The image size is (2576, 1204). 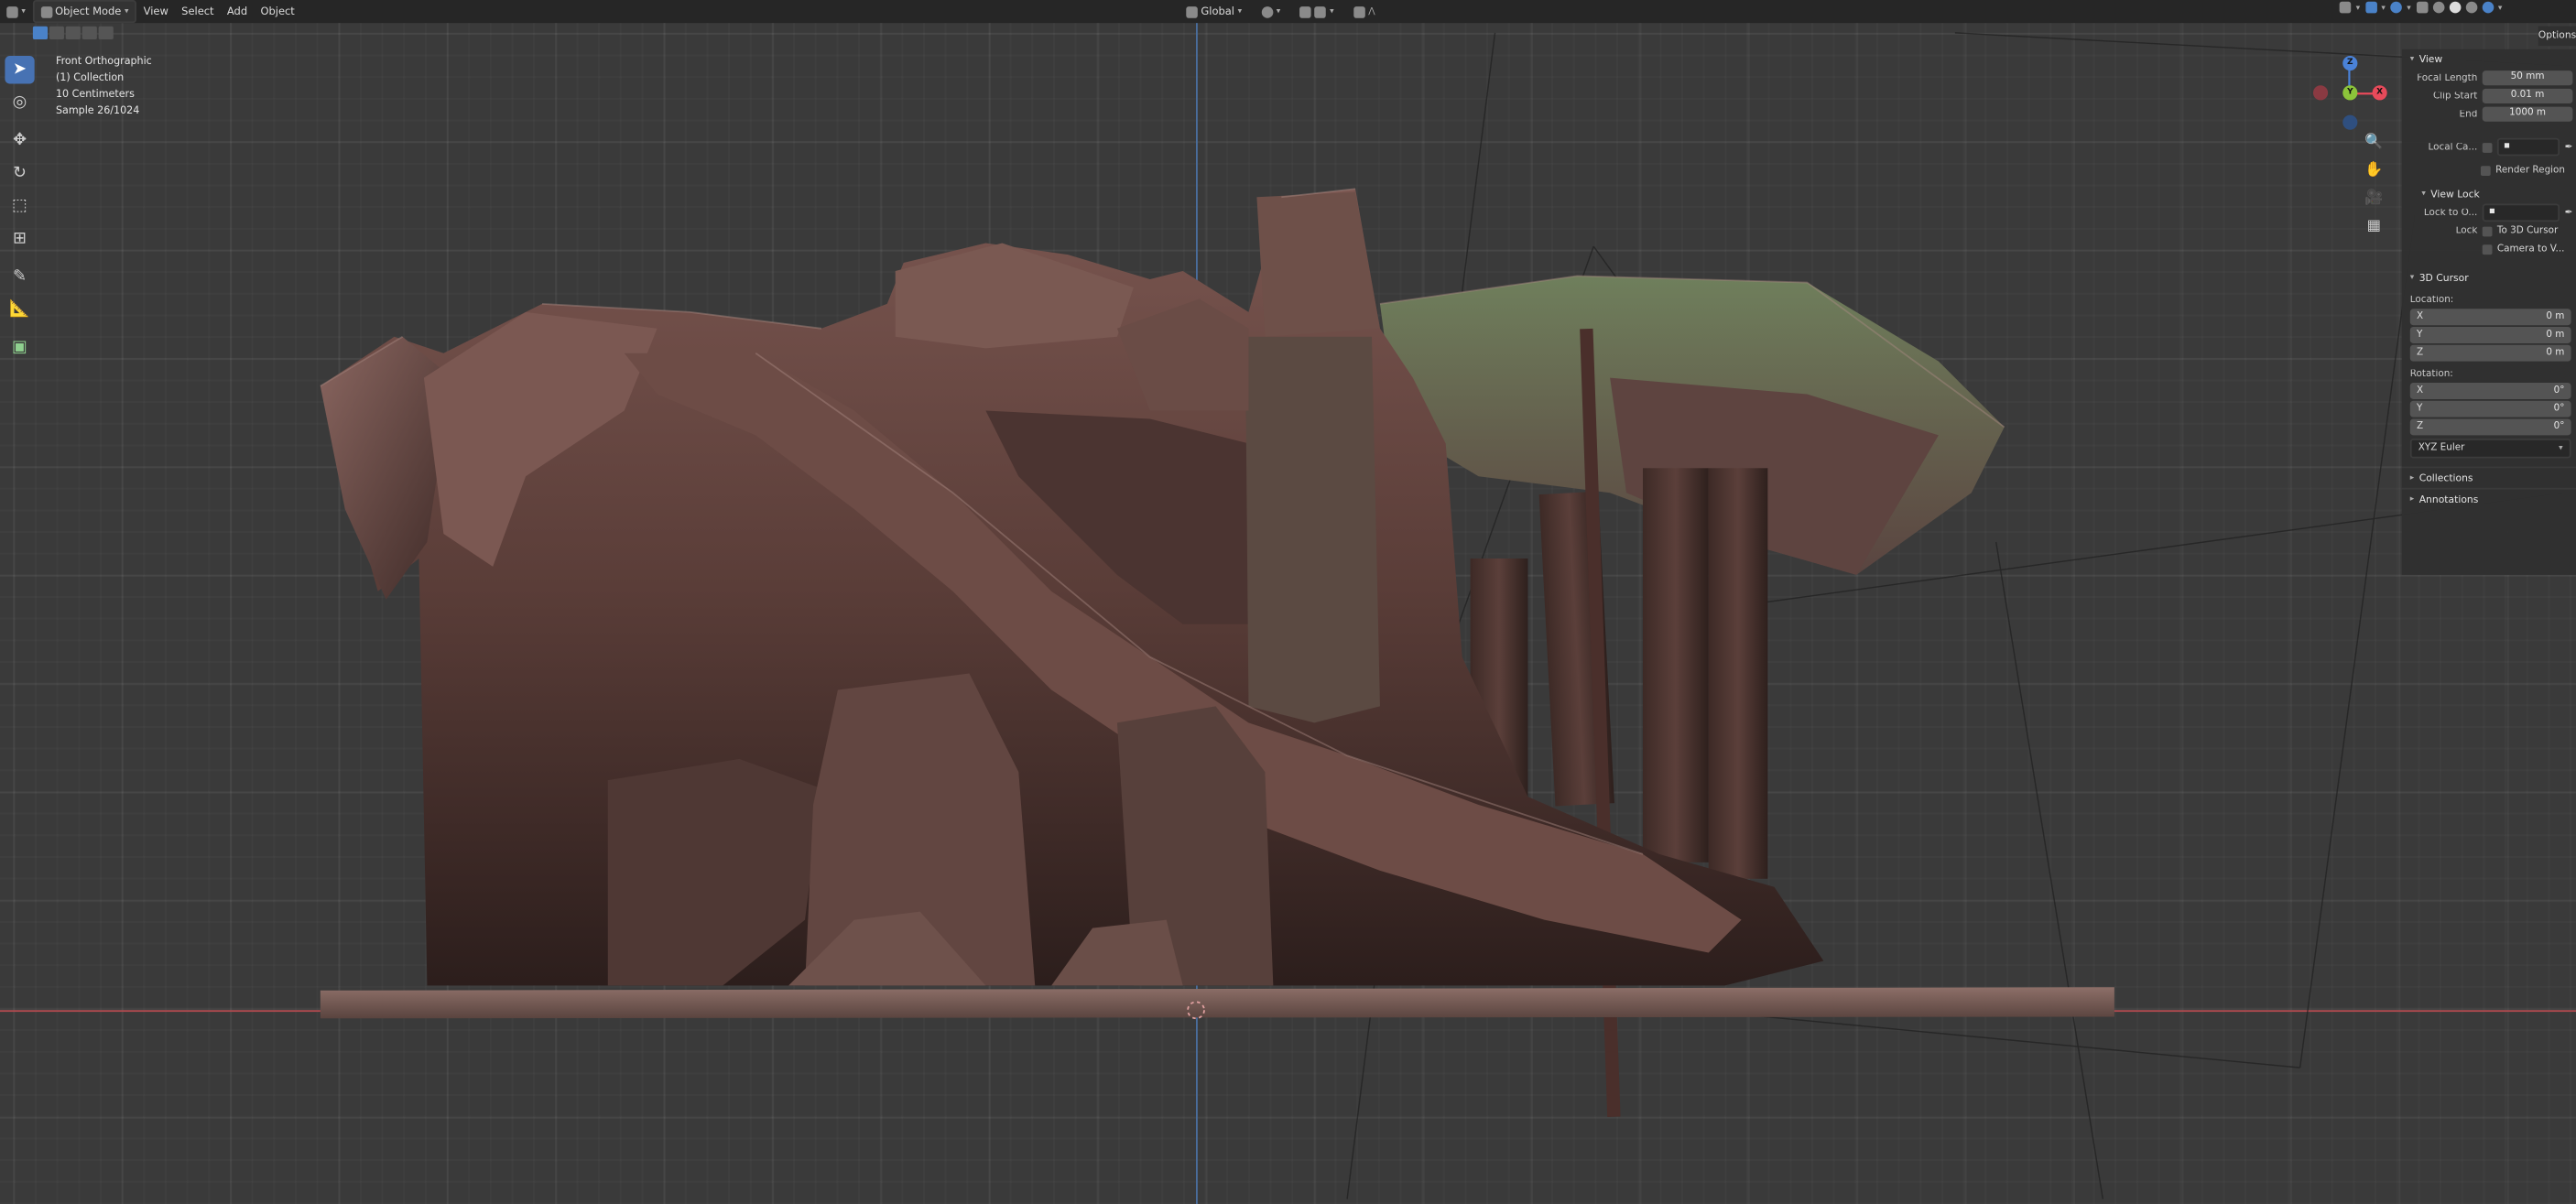 I want to click on local-camera-field: ▪, so click(x=2528, y=147).